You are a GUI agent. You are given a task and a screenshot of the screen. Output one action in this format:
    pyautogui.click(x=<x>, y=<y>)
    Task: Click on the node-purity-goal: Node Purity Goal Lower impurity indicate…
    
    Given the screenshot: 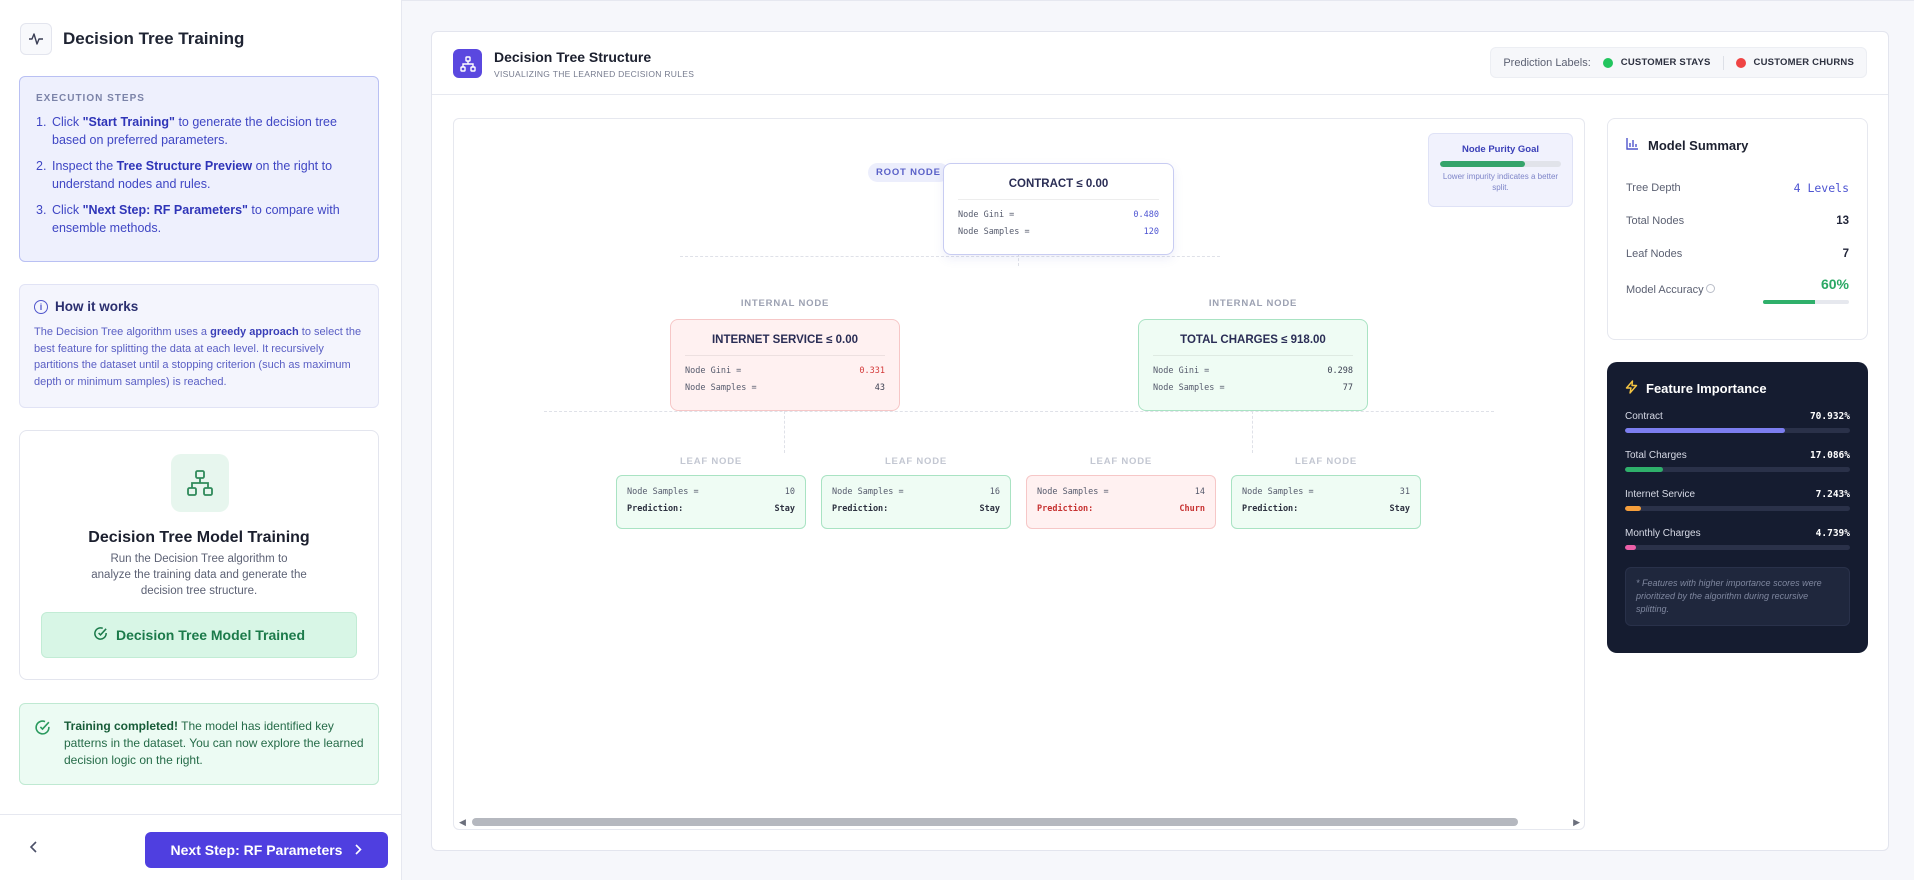 What is the action you would take?
    pyautogui.click(x=1500, y=170)
    